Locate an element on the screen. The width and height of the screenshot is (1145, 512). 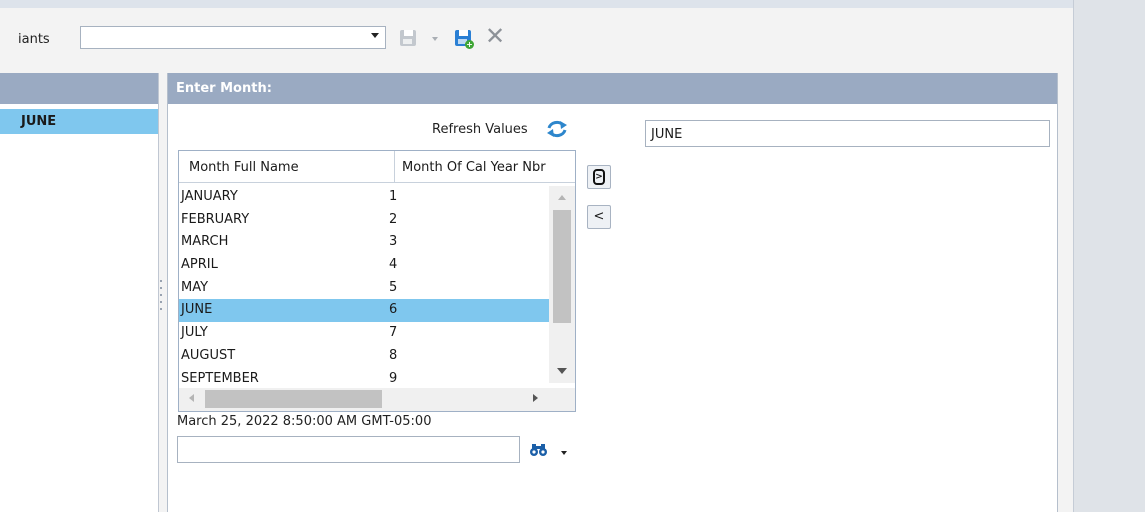
move-all-button: > is located at coordinates (599, 177).